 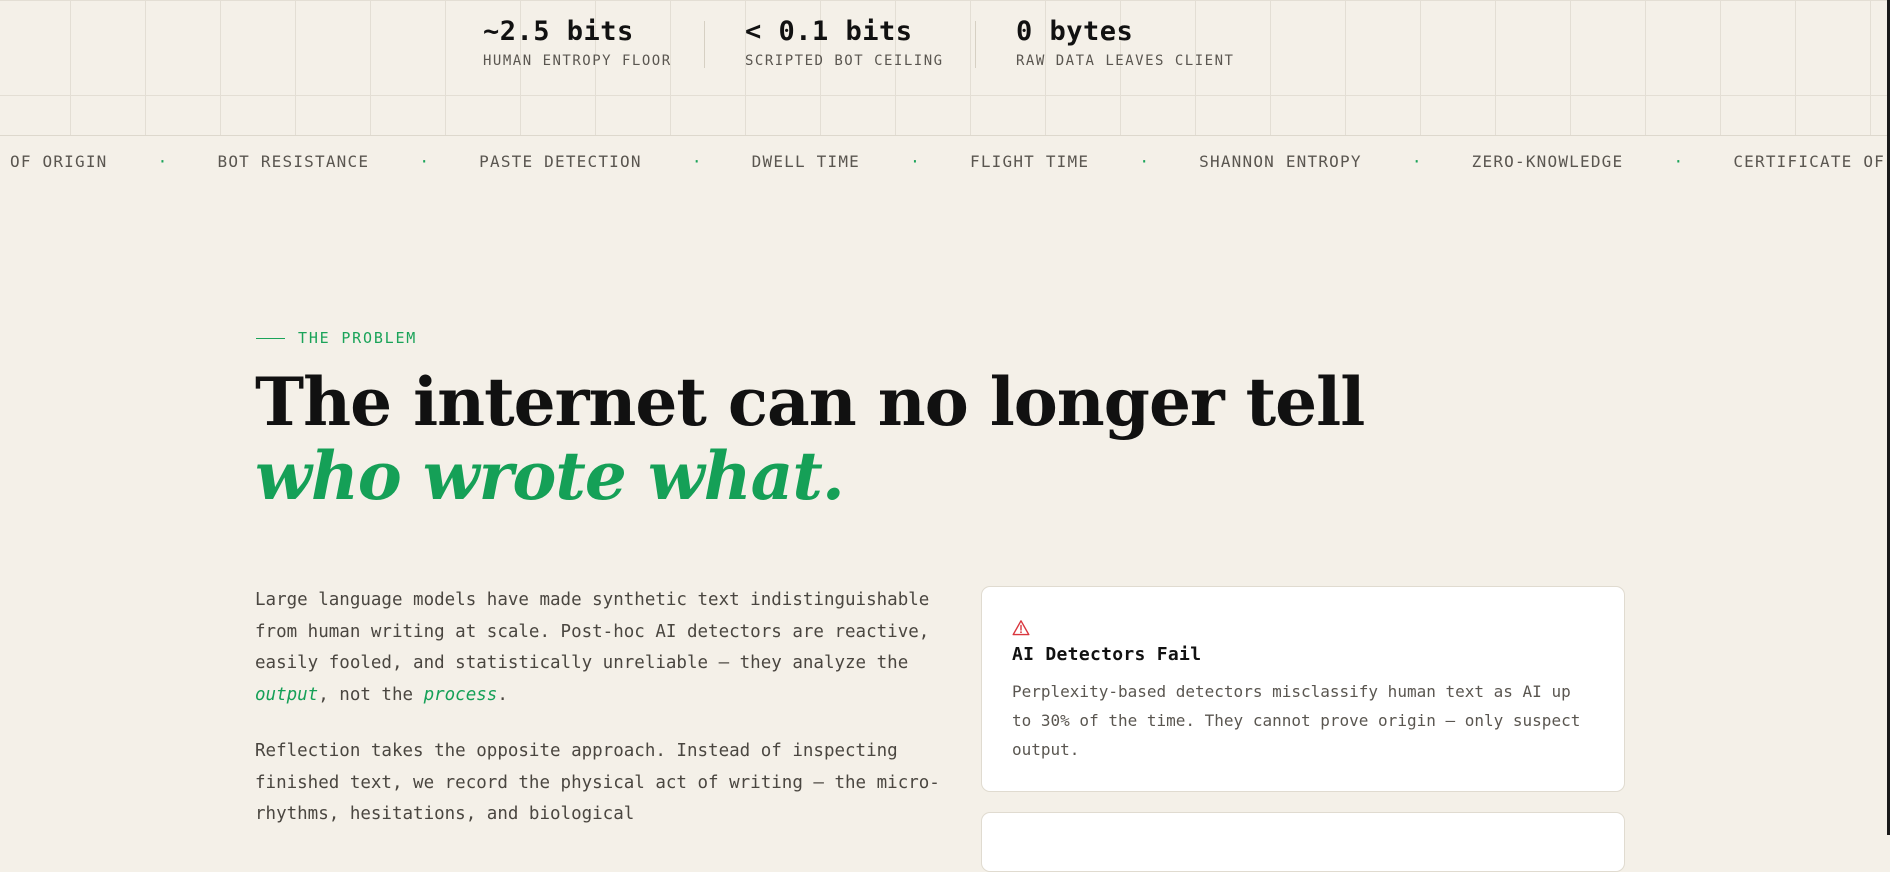 I want to click on ticker-item: PASTE DETECTION, so click(x=560, y=161).